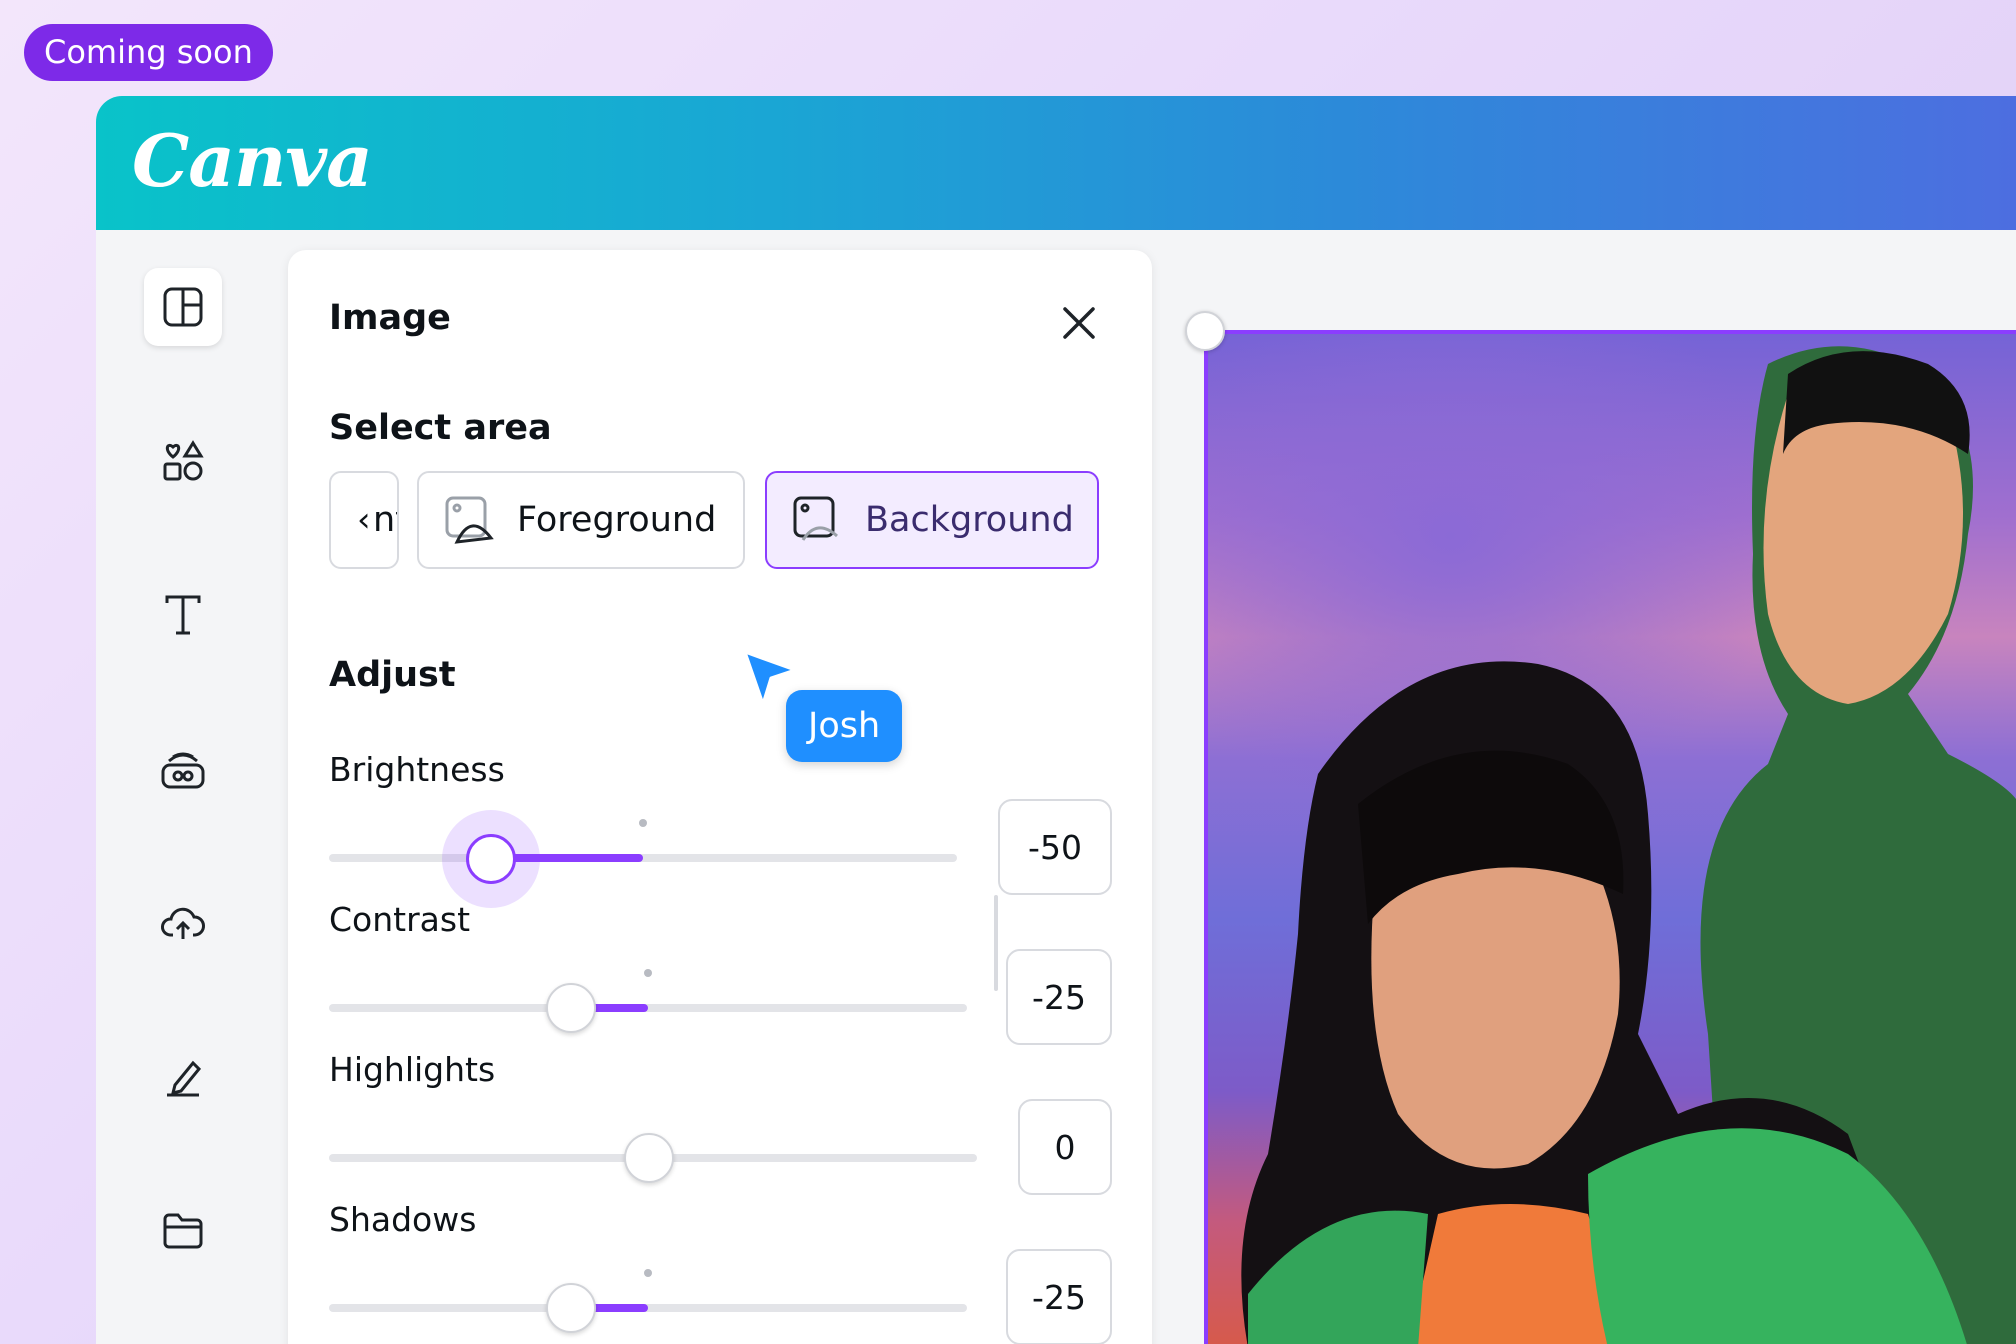 This screenshot has width=2016, height=1344. What do you see at coordinates (816, 518) in the screenshot?
I see `background-icon` at bounding box center [816, 518].